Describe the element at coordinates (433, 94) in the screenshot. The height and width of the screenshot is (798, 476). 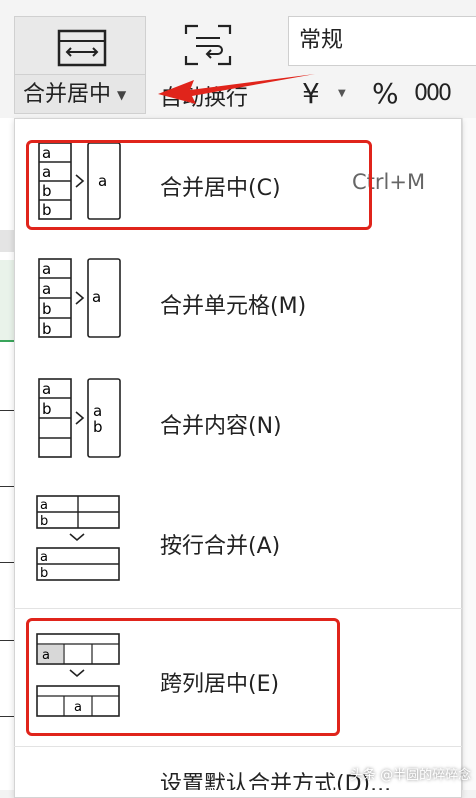
I see `thousands-separator-button: 000` at that location.